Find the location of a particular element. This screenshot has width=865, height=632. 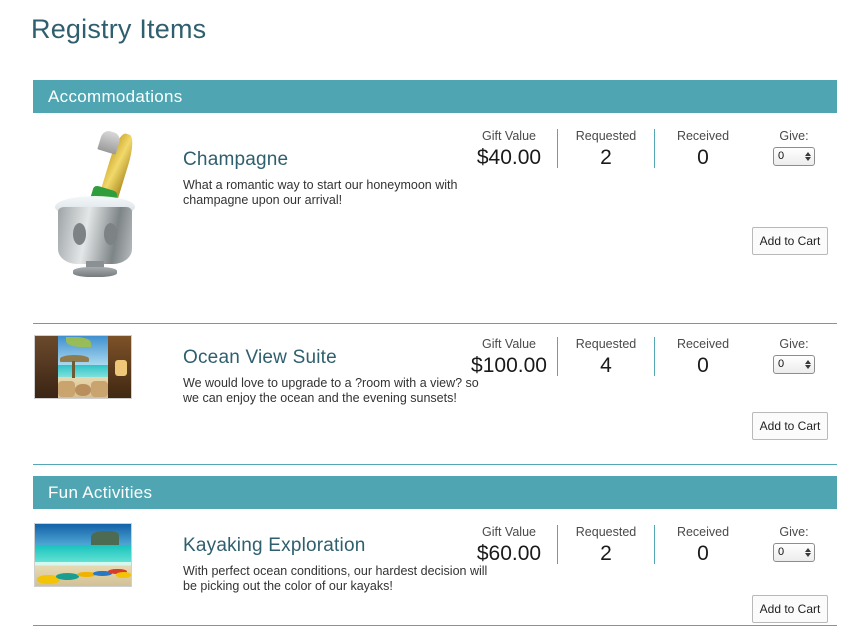

item-stats: Gift Value $40.00 Requested 2 Received 0 is located at coordinates (649, 149).